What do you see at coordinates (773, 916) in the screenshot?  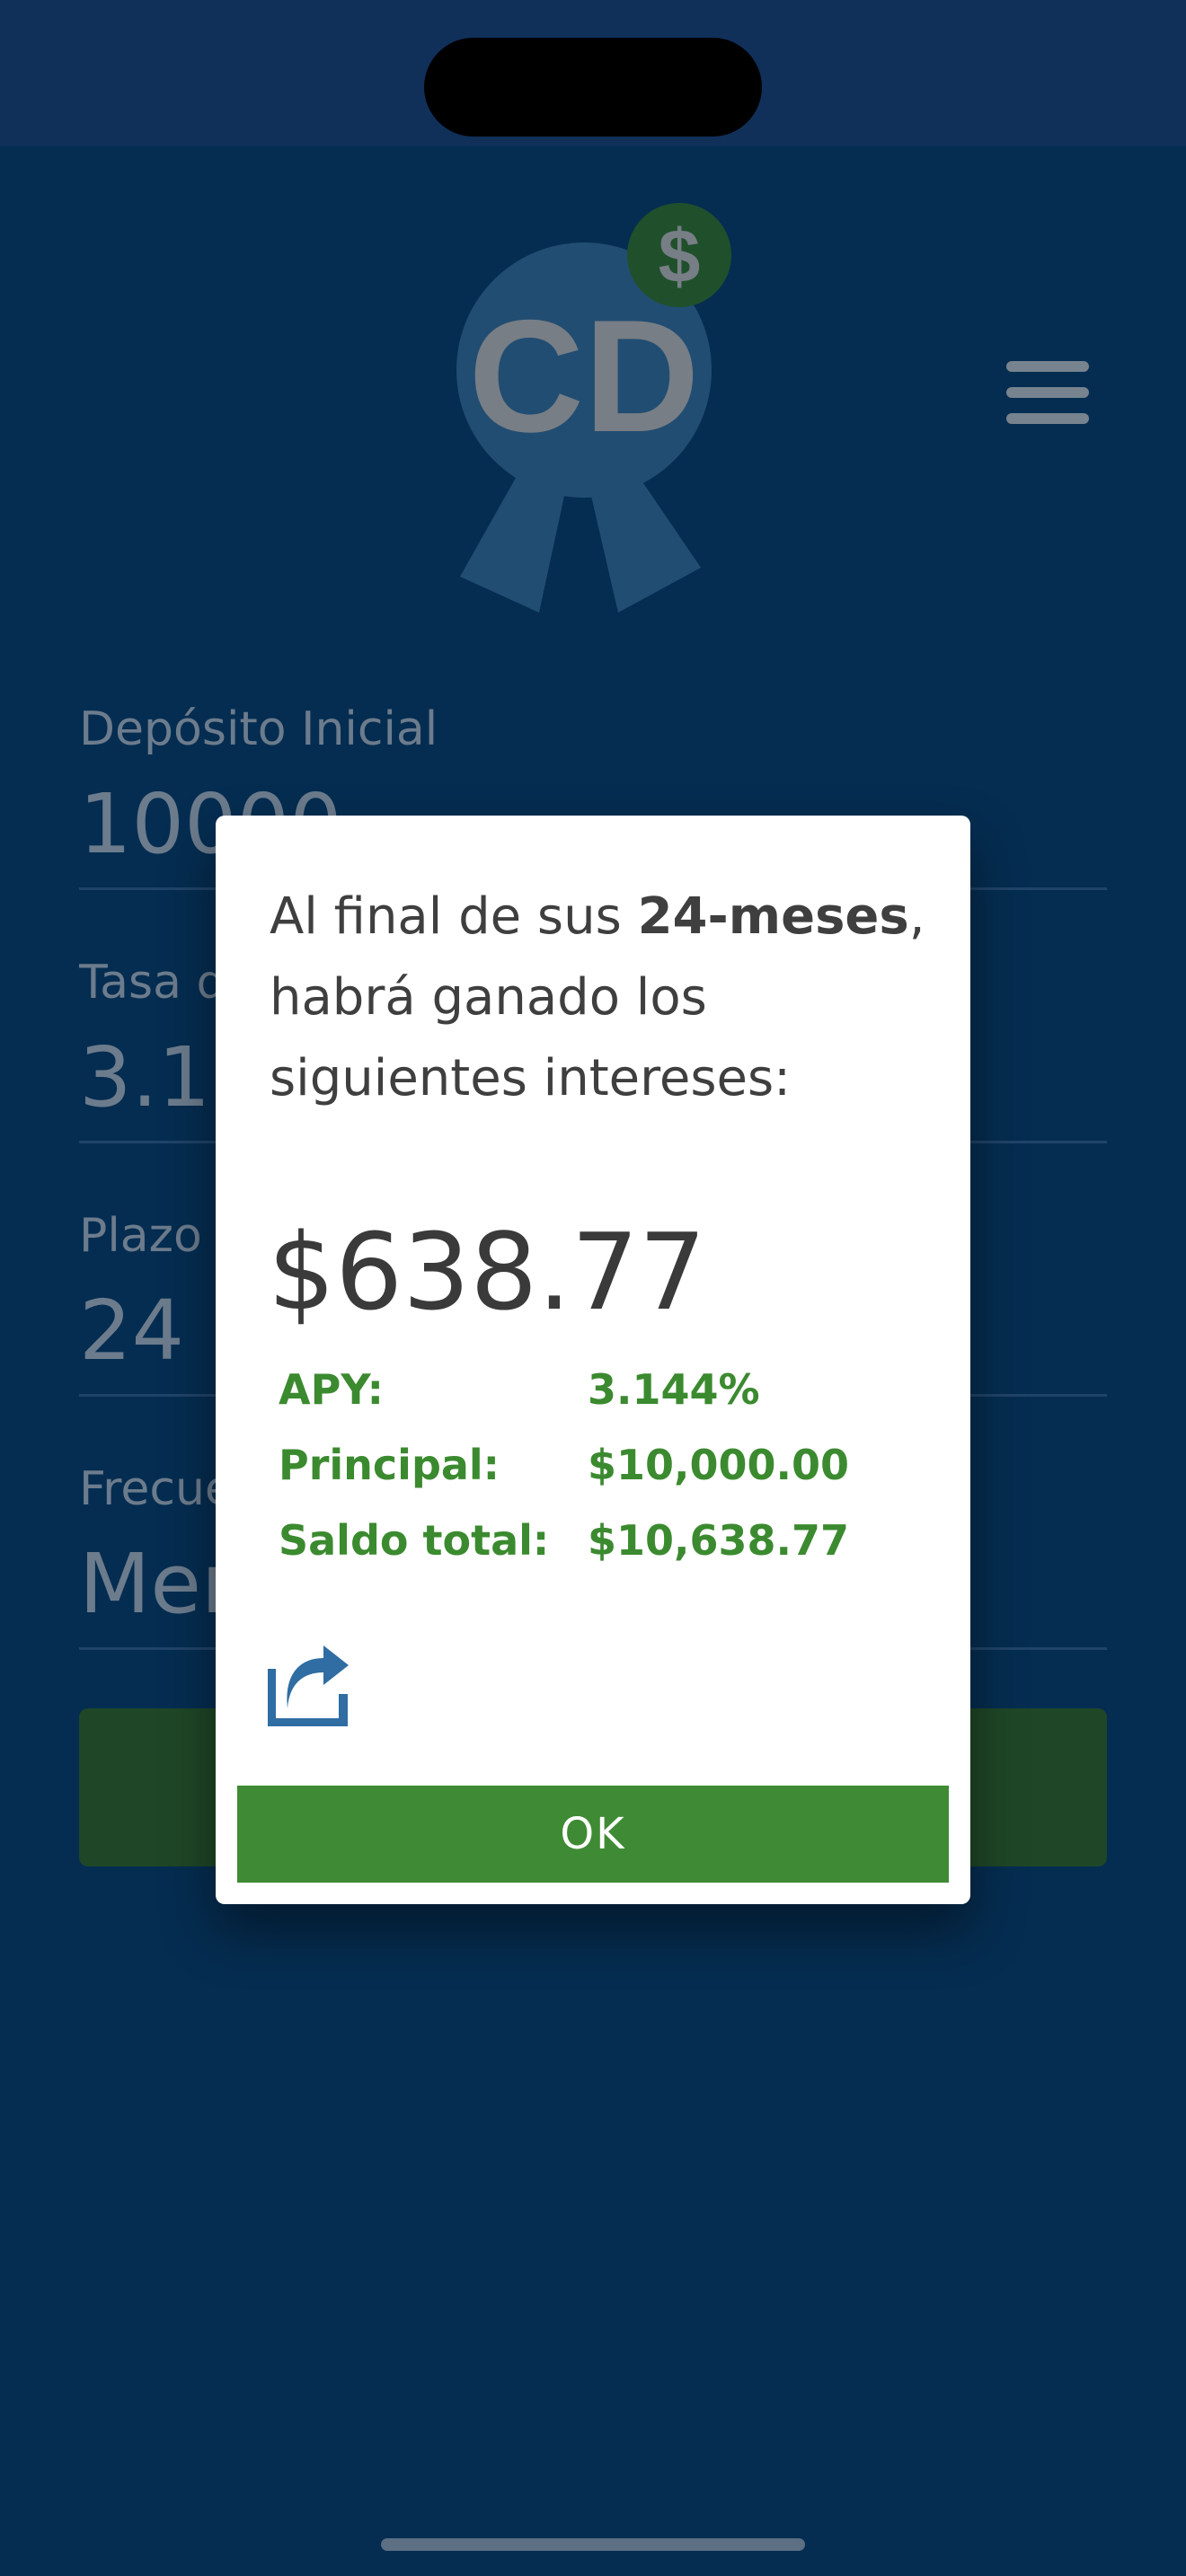 I see `term-text: 24-meses` at bounding box center [773, 916].